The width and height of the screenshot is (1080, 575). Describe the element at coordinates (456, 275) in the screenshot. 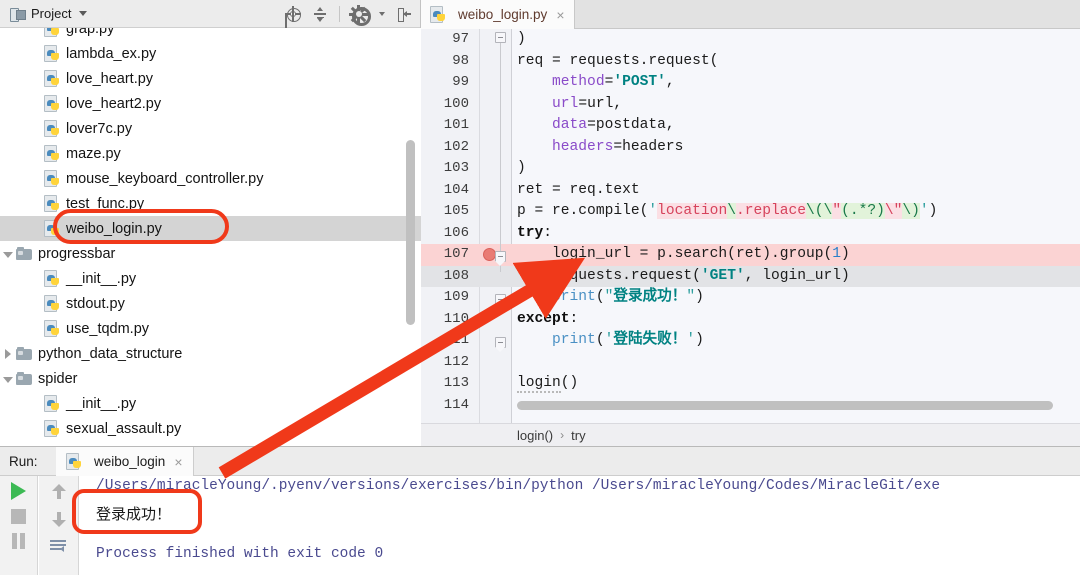

I see `line-number: 108` at that location.